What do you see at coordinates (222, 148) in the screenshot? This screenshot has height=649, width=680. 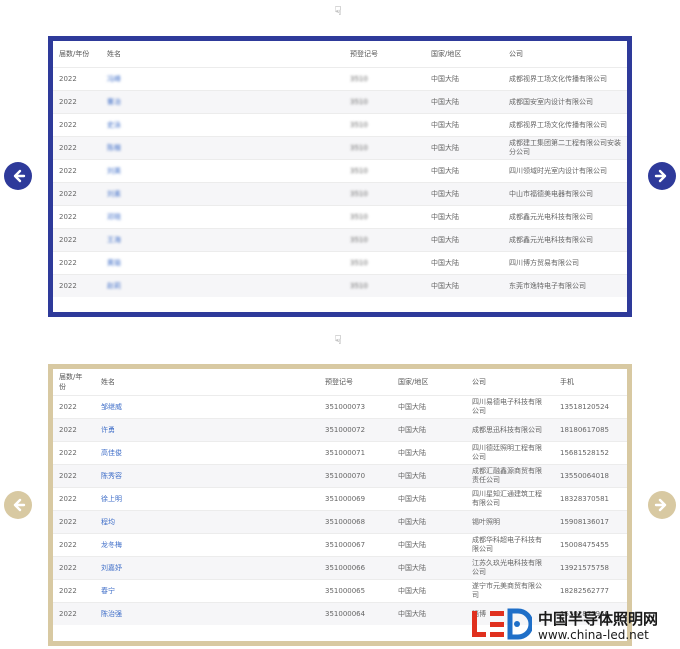 I see `cell-name: 陈楷` at bounding box center [222, 148].